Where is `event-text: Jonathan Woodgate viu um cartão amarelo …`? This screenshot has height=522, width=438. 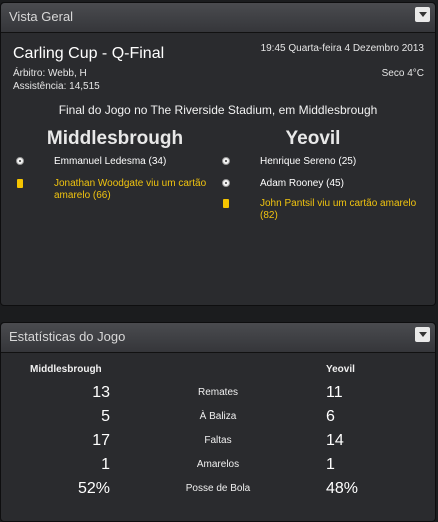
event-text: Jonathan Woodgate viu um cartão amarelo … is located at coordinates (134, 190).